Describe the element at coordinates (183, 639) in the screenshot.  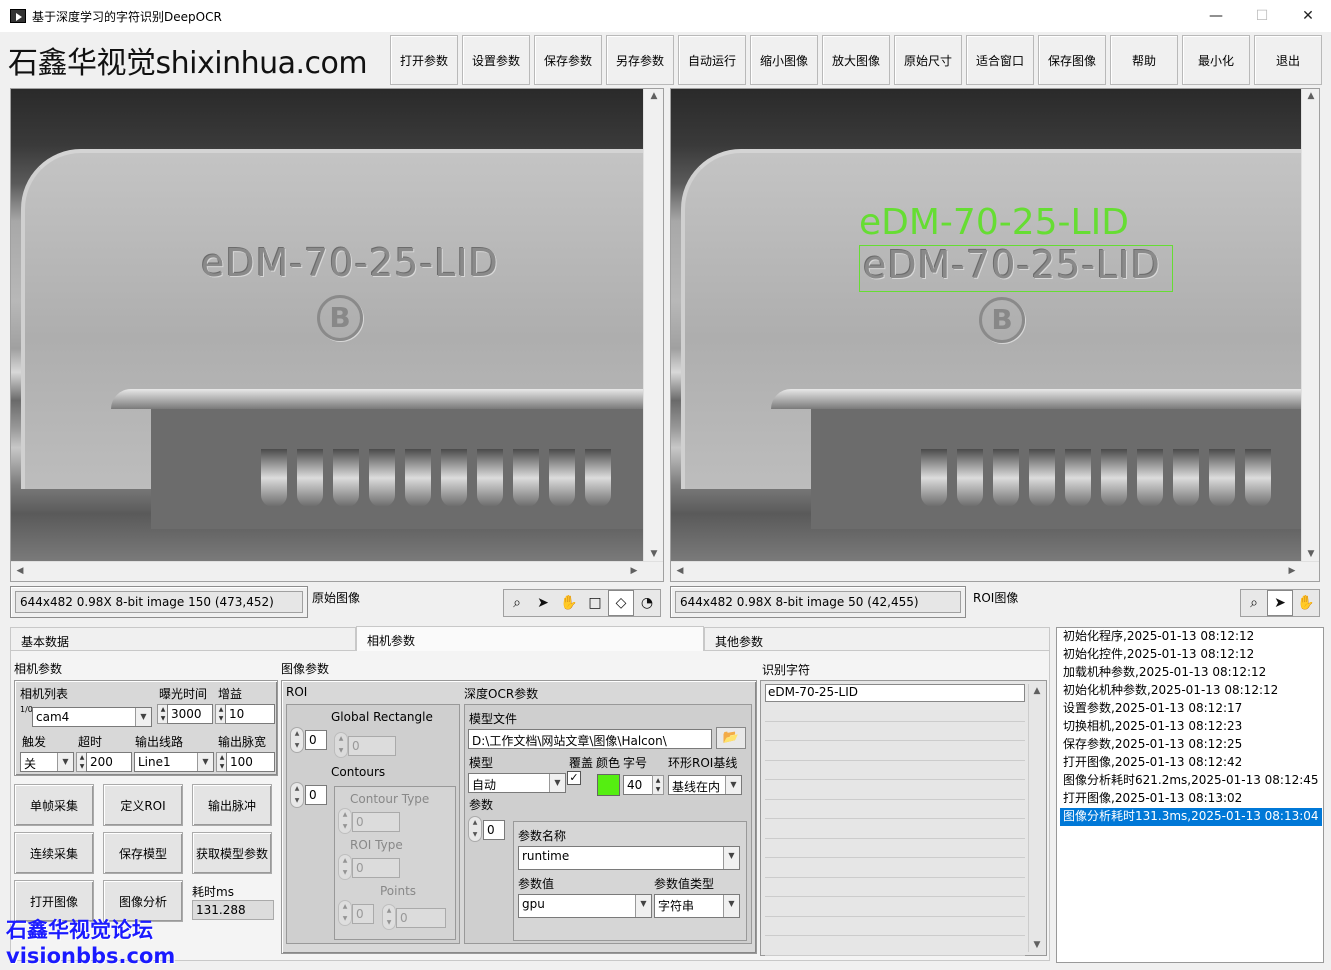
I see `tab-basic-data: 基本数据` at that location.